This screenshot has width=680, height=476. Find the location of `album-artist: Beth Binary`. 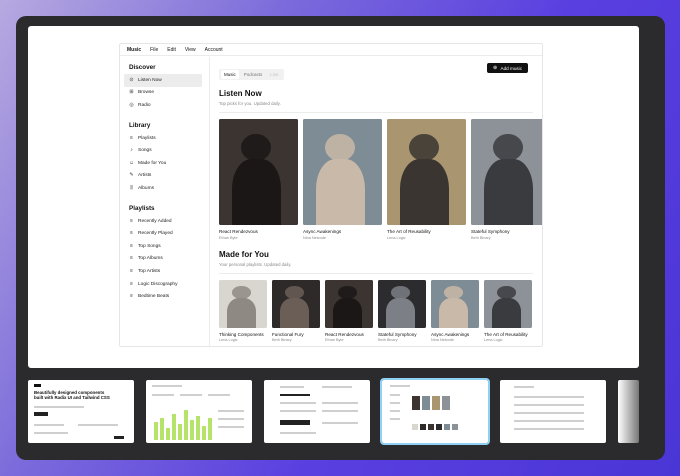

album-artist: Beth Binary is located at coordinates (481, 237).